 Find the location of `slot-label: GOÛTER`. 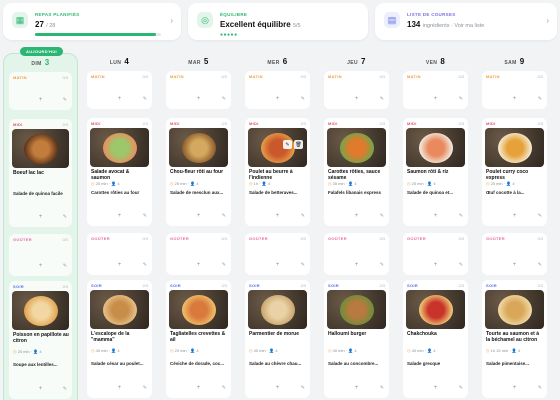

slot-label: GOÛTER is located at coordinates (22, 239).